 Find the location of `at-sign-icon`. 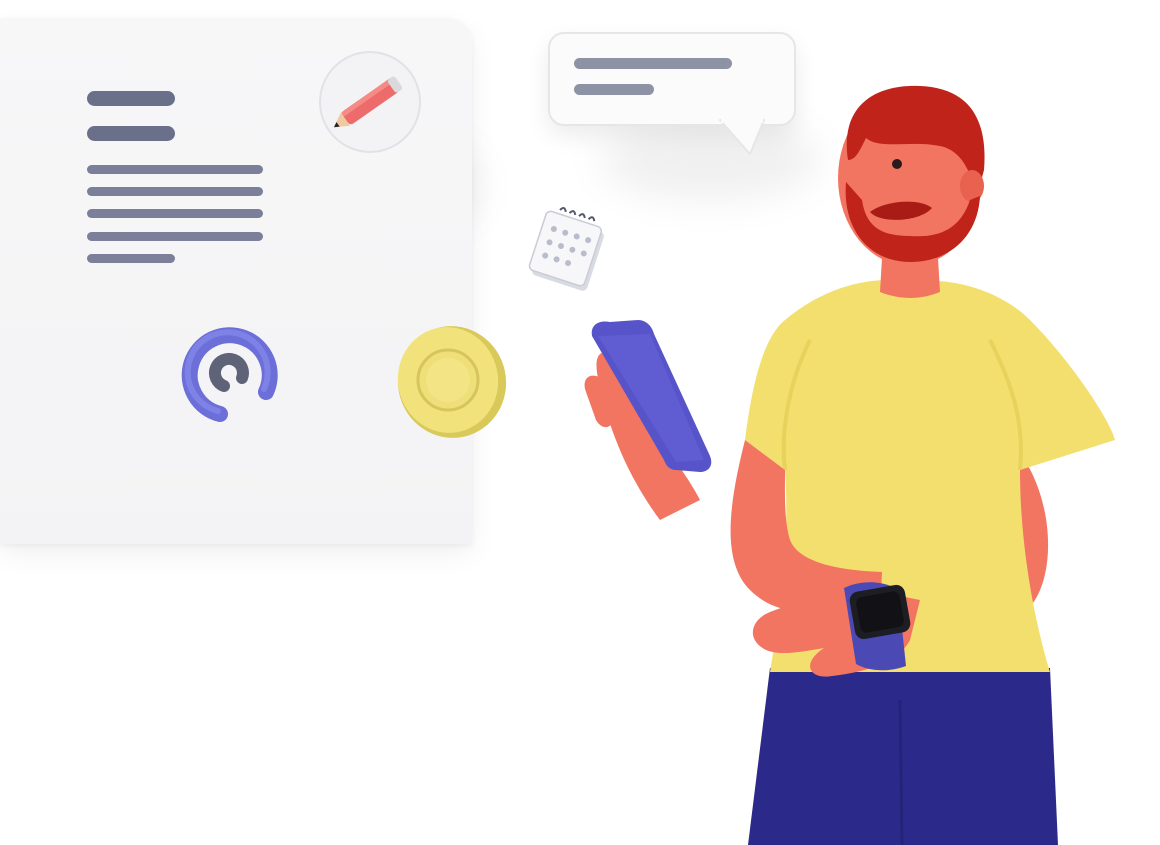

at-sign-icon is located at coordinates (229, 374).